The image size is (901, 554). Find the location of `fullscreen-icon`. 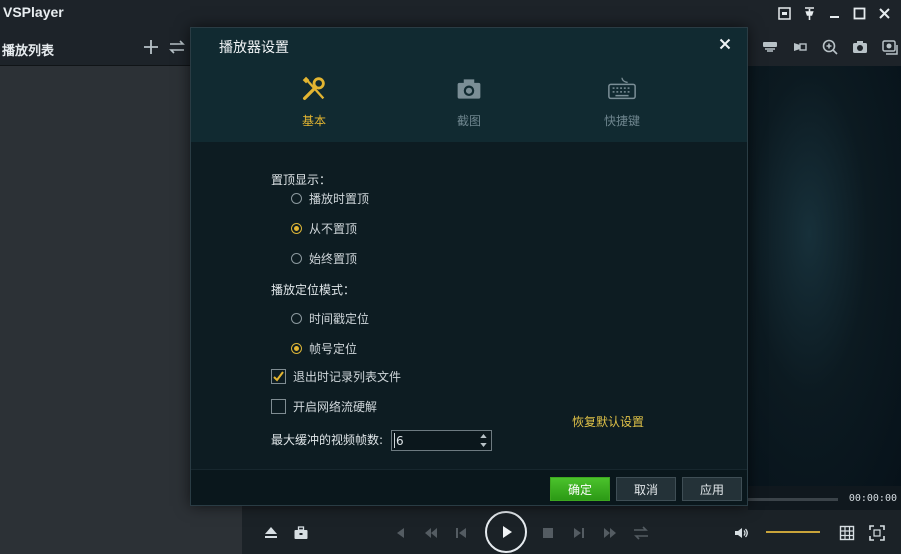

fullscreen-icon is located at coordinates (877, 533).